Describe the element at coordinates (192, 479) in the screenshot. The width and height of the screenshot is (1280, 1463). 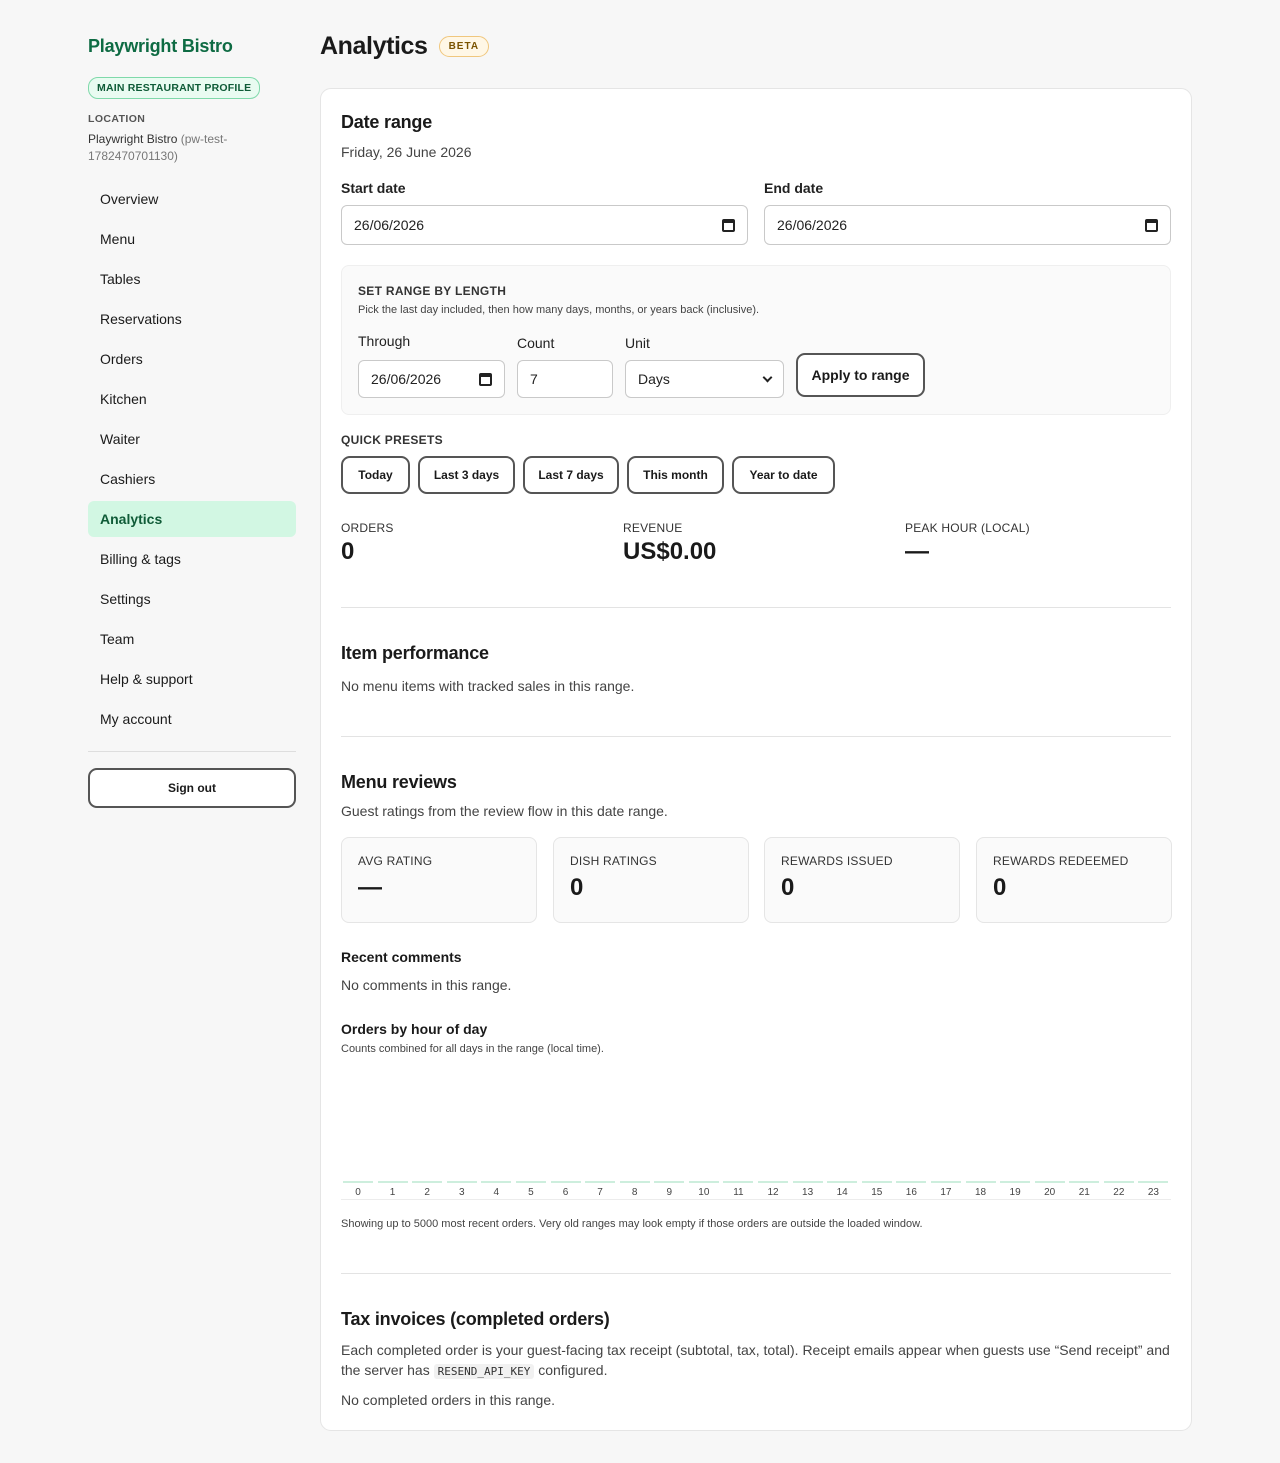
I see `sidebar-item-cashiers: Cashiers` at that location.